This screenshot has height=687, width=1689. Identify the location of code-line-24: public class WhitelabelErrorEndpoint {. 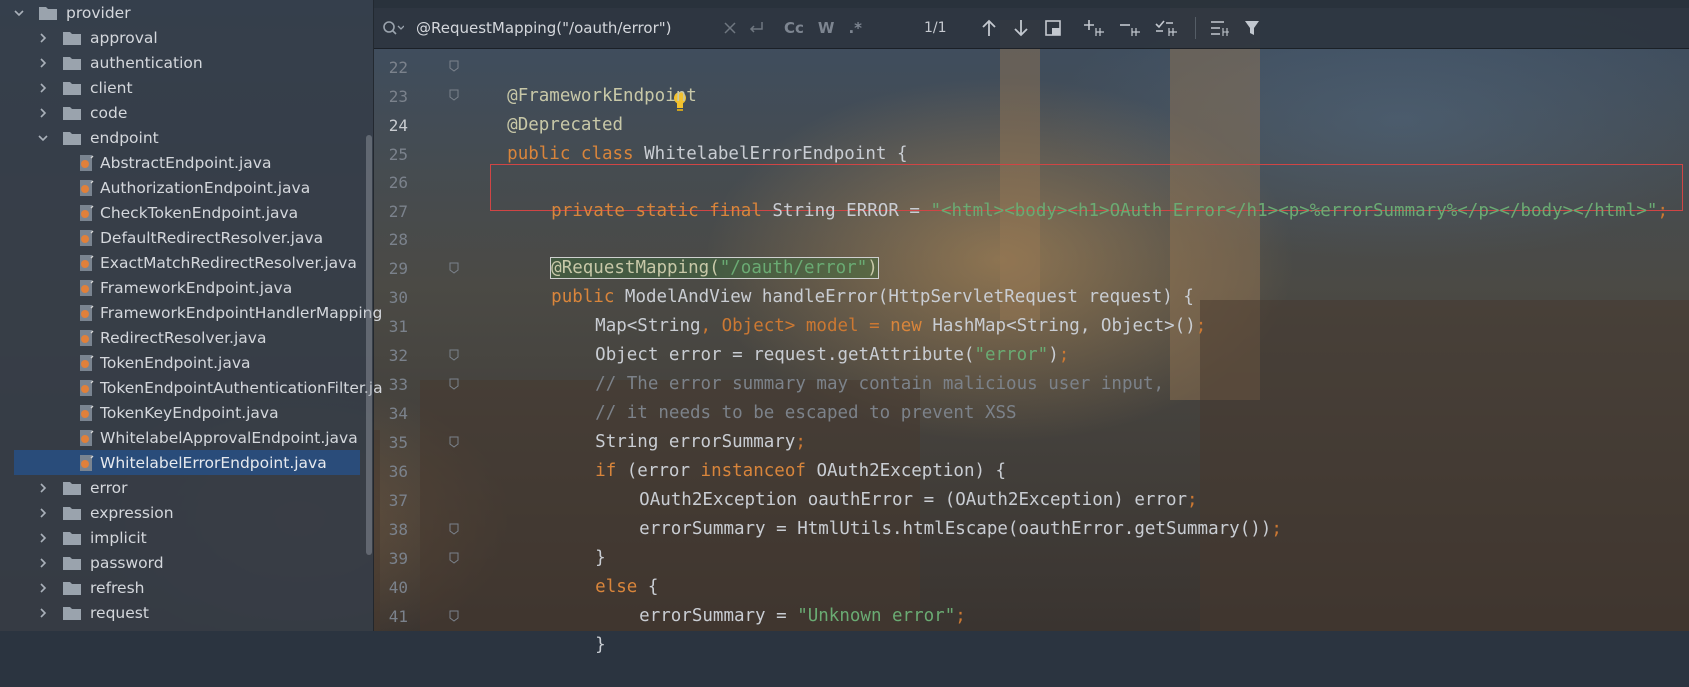
(686, 138).